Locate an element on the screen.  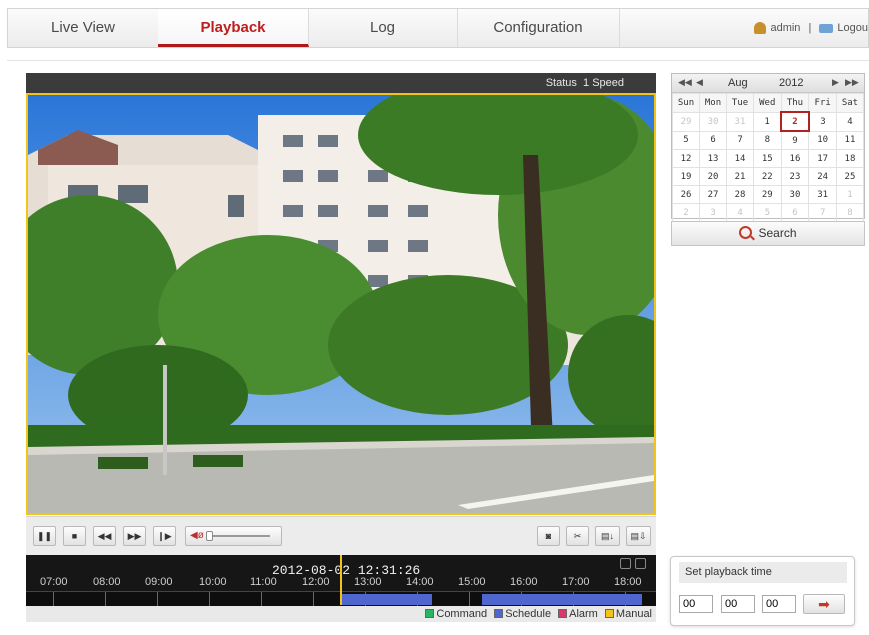
calendar-day: 26 is located at coordinates (686, 194).